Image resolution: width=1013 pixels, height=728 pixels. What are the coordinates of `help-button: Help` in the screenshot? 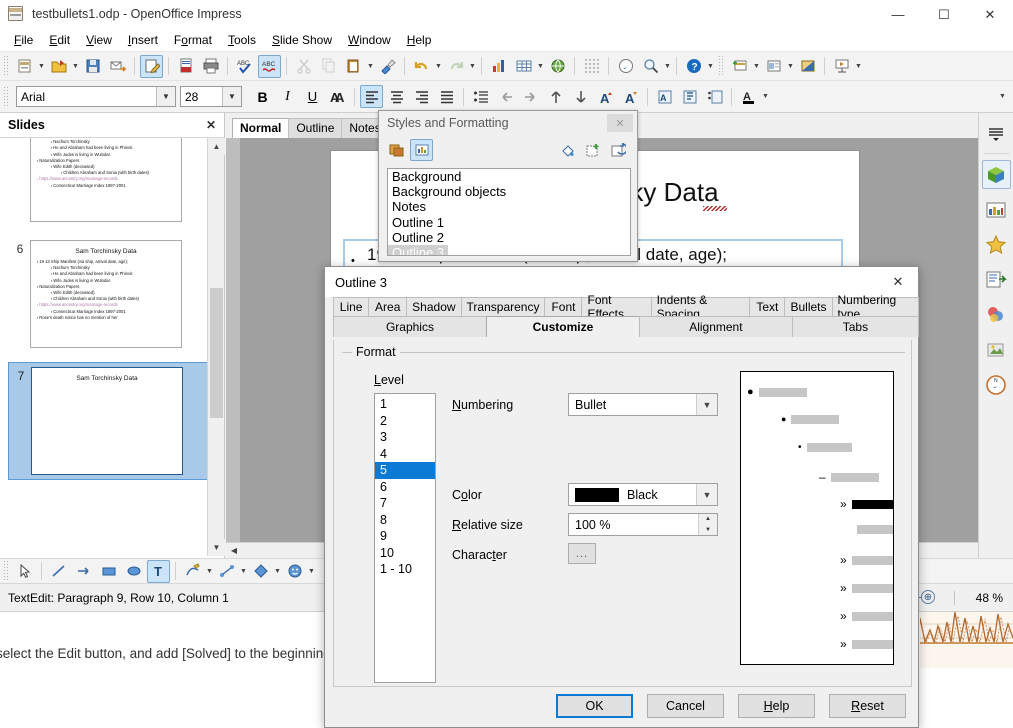 It's located at (776, 706).